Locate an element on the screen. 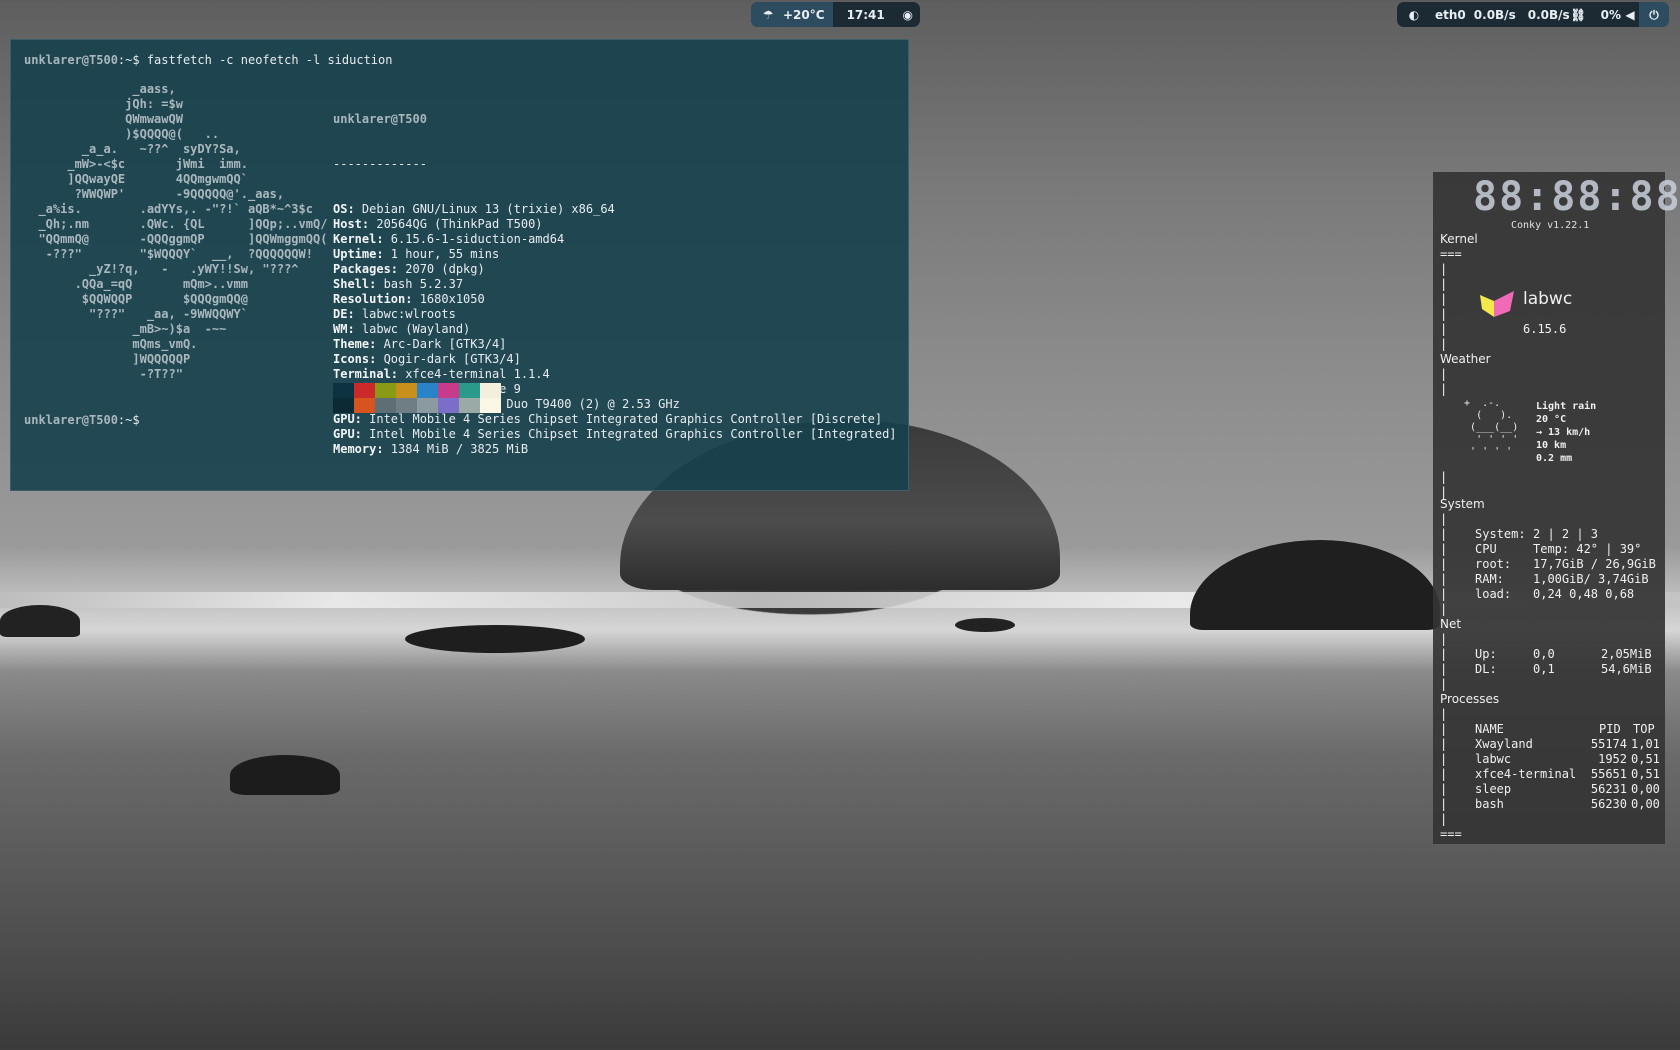  info-row: OS: Debian GNU/Linux 13 (trixie) x86_64 is located at coordinates (615, 209).